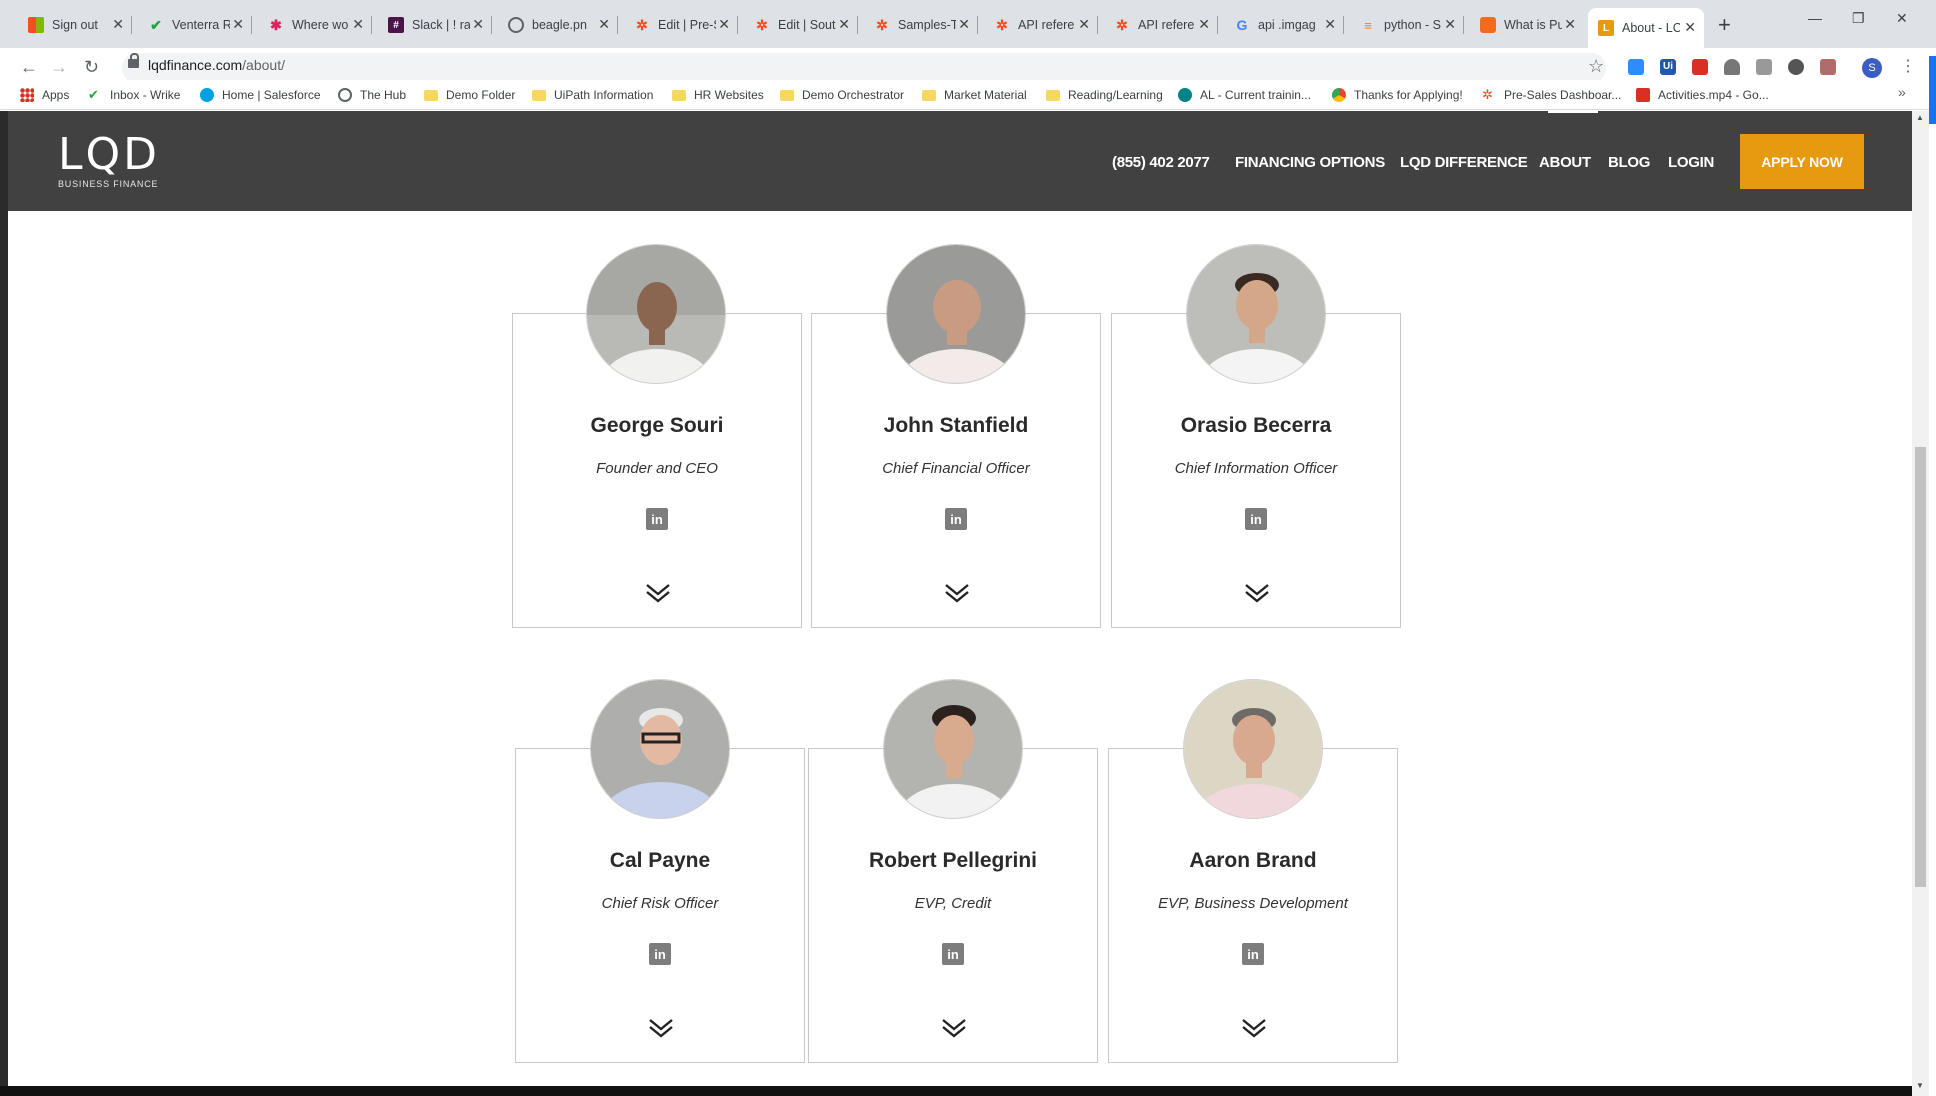  What do you see at coordinates (1858, 18) in the screenshot?
I see `restore-button: ❐` at bounding box center [1858, 18].